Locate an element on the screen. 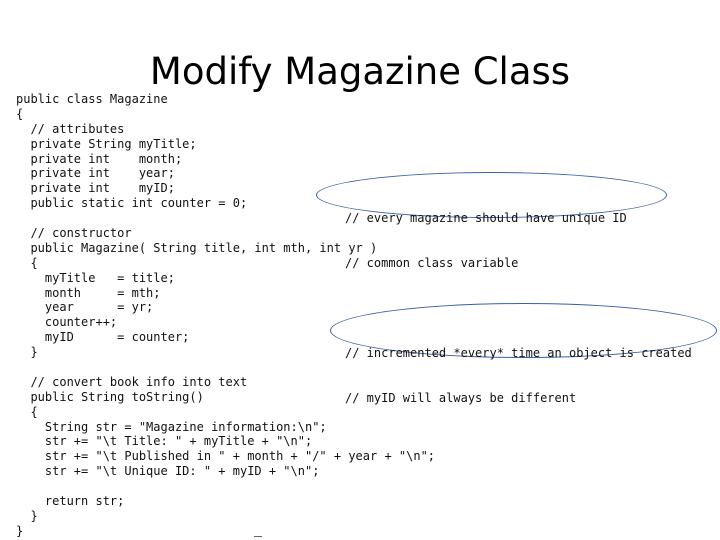  code-line: public class Magazine is located at coordinates (92, 99).